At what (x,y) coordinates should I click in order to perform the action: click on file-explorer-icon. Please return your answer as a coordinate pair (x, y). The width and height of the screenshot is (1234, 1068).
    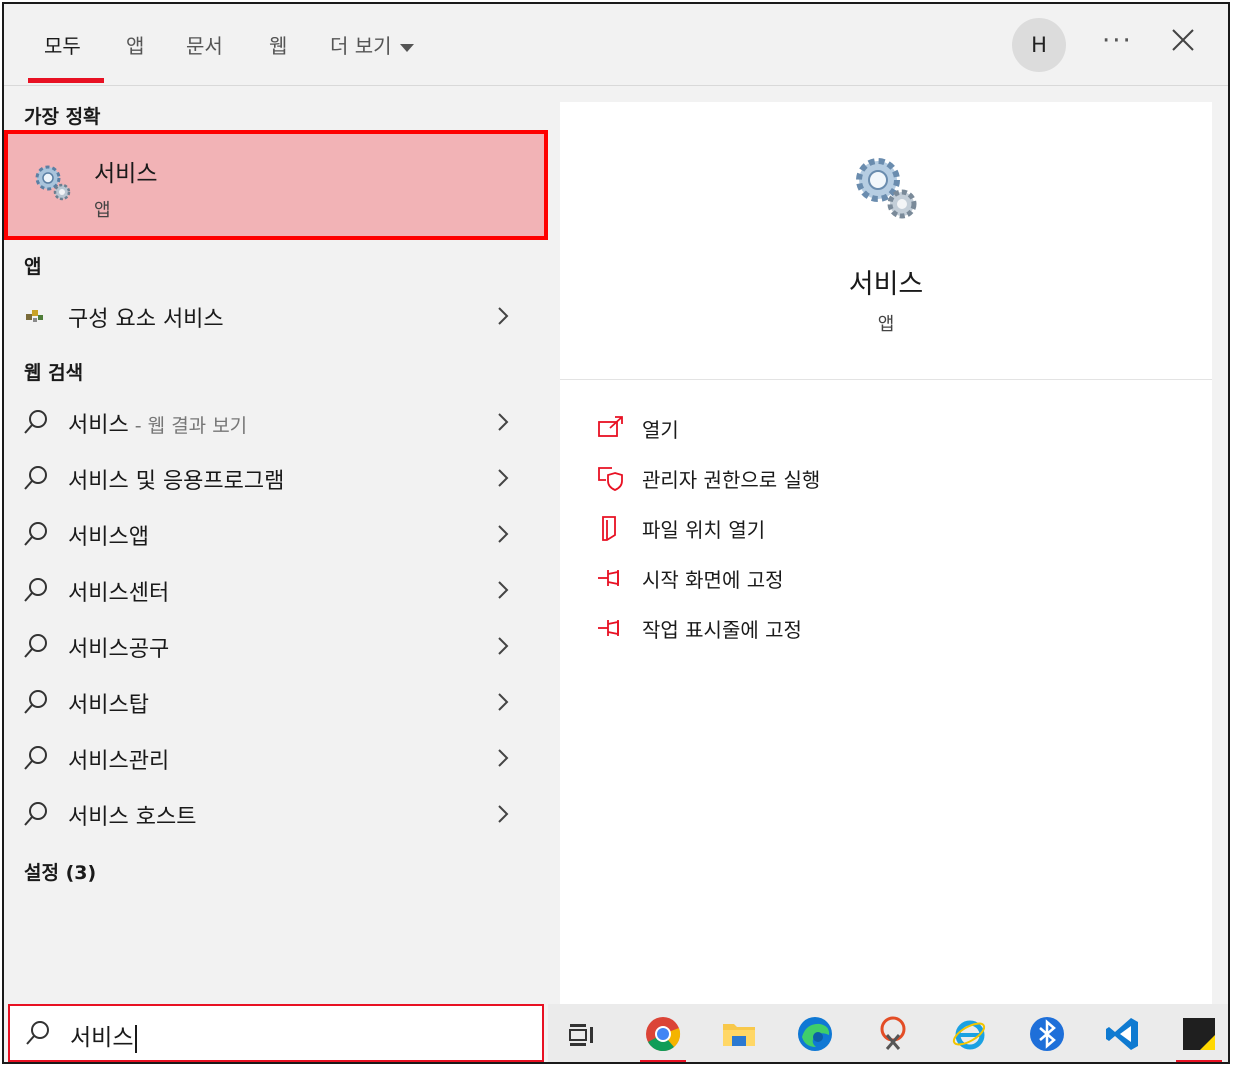
    Looking at the image, I should click on (739, 1035).